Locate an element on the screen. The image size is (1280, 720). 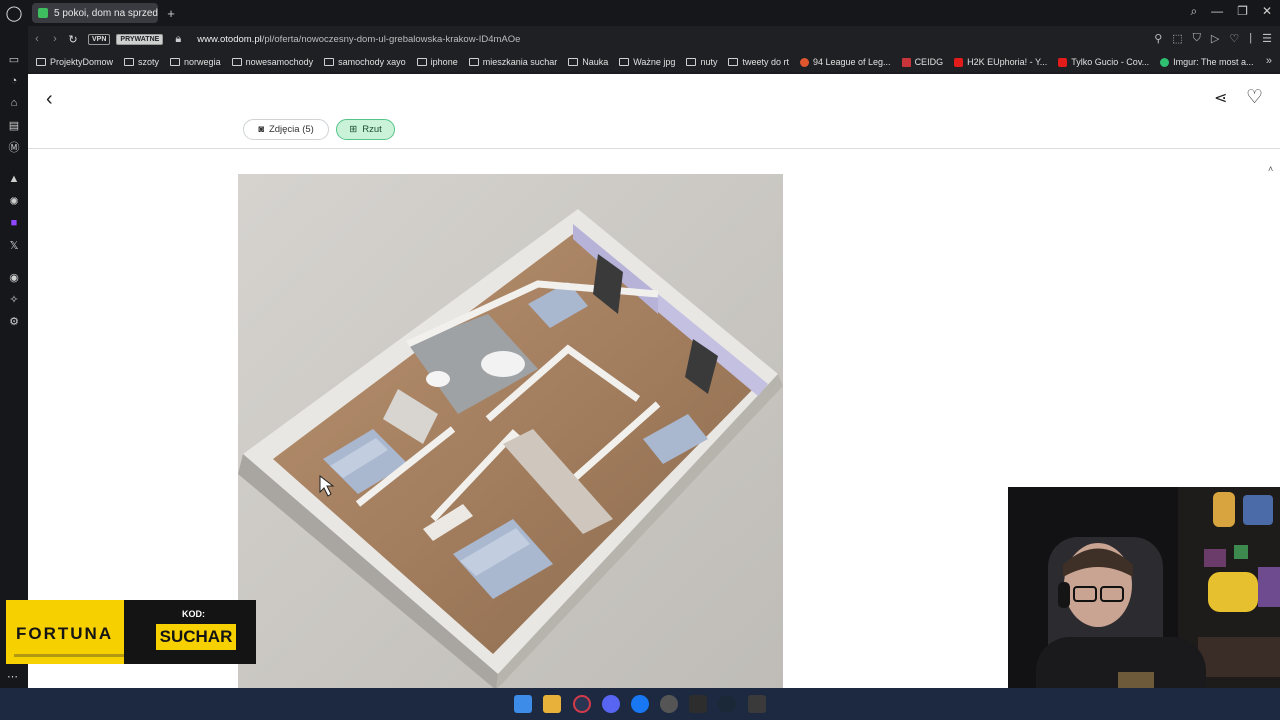
fortuna-ad: FORTUNA KOD: SUCHAR is located at coordinates (131, 632).